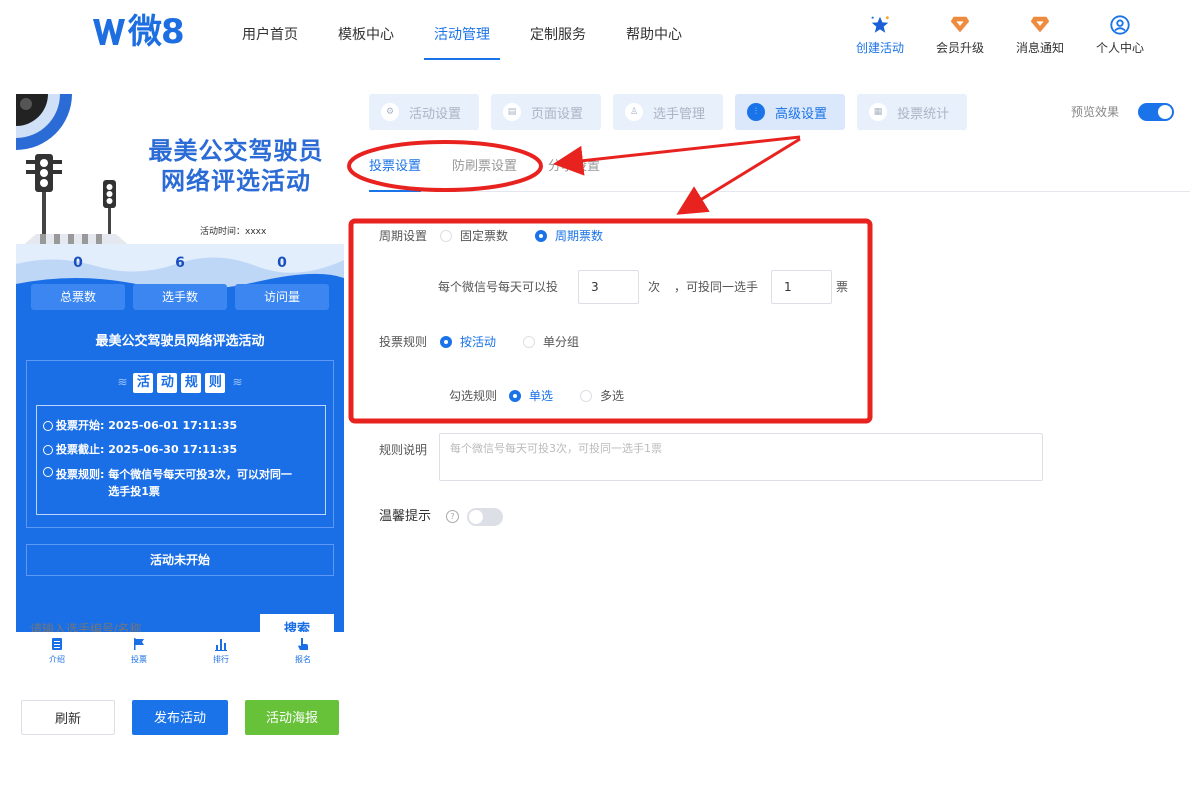 The width and height of the screenshot is (1200, 799). What do you see at coordinates (68, 717) in the screenshot?
I see `refresh-button: 刷新` at bounding box center [68, 717].